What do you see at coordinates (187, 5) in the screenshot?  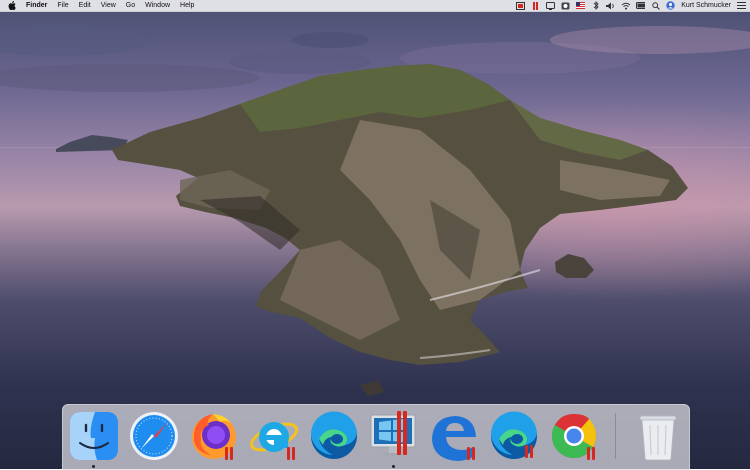 I see `menu-help: Help` at bounding box center [187, 5].